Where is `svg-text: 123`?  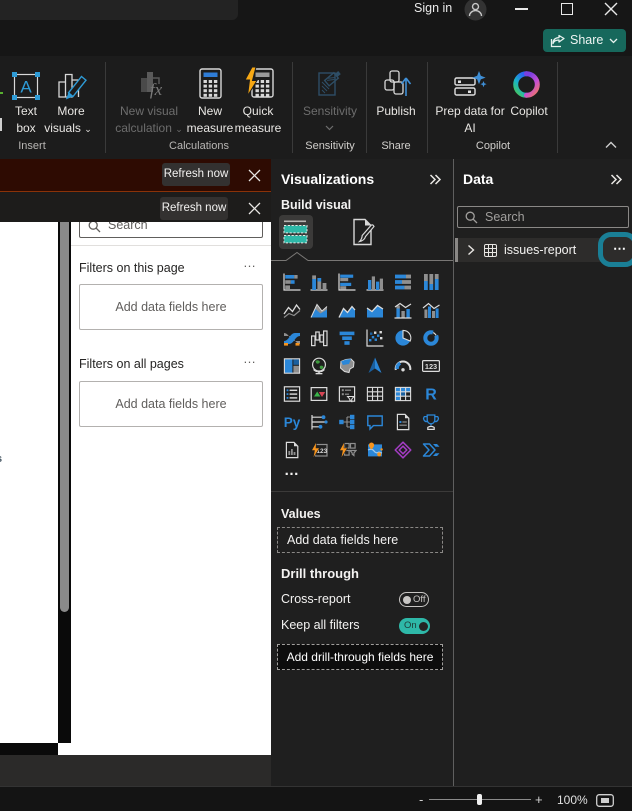 svg-text: 123 is located at coordinates (431, 366).